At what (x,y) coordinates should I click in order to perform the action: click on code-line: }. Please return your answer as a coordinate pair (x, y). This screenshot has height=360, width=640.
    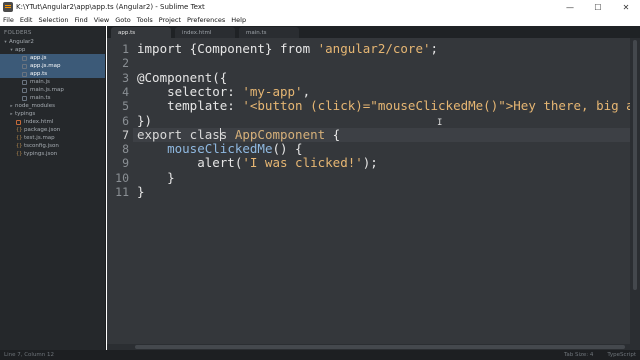
    Looking at the image, I should click on (156, 177).